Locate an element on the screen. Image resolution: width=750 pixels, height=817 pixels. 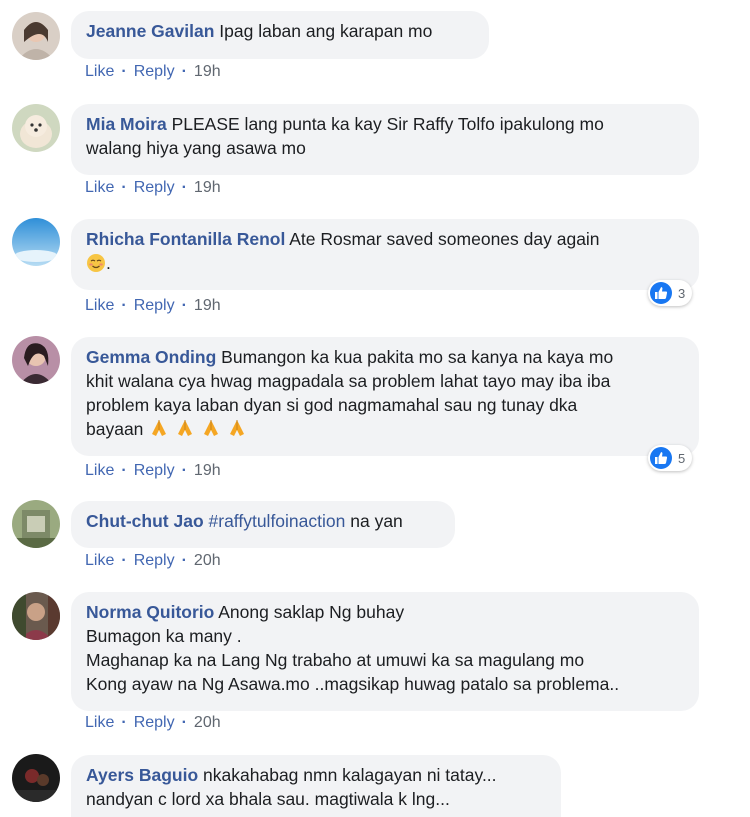
comment-text: na yan is located at coordinates (376, 521).